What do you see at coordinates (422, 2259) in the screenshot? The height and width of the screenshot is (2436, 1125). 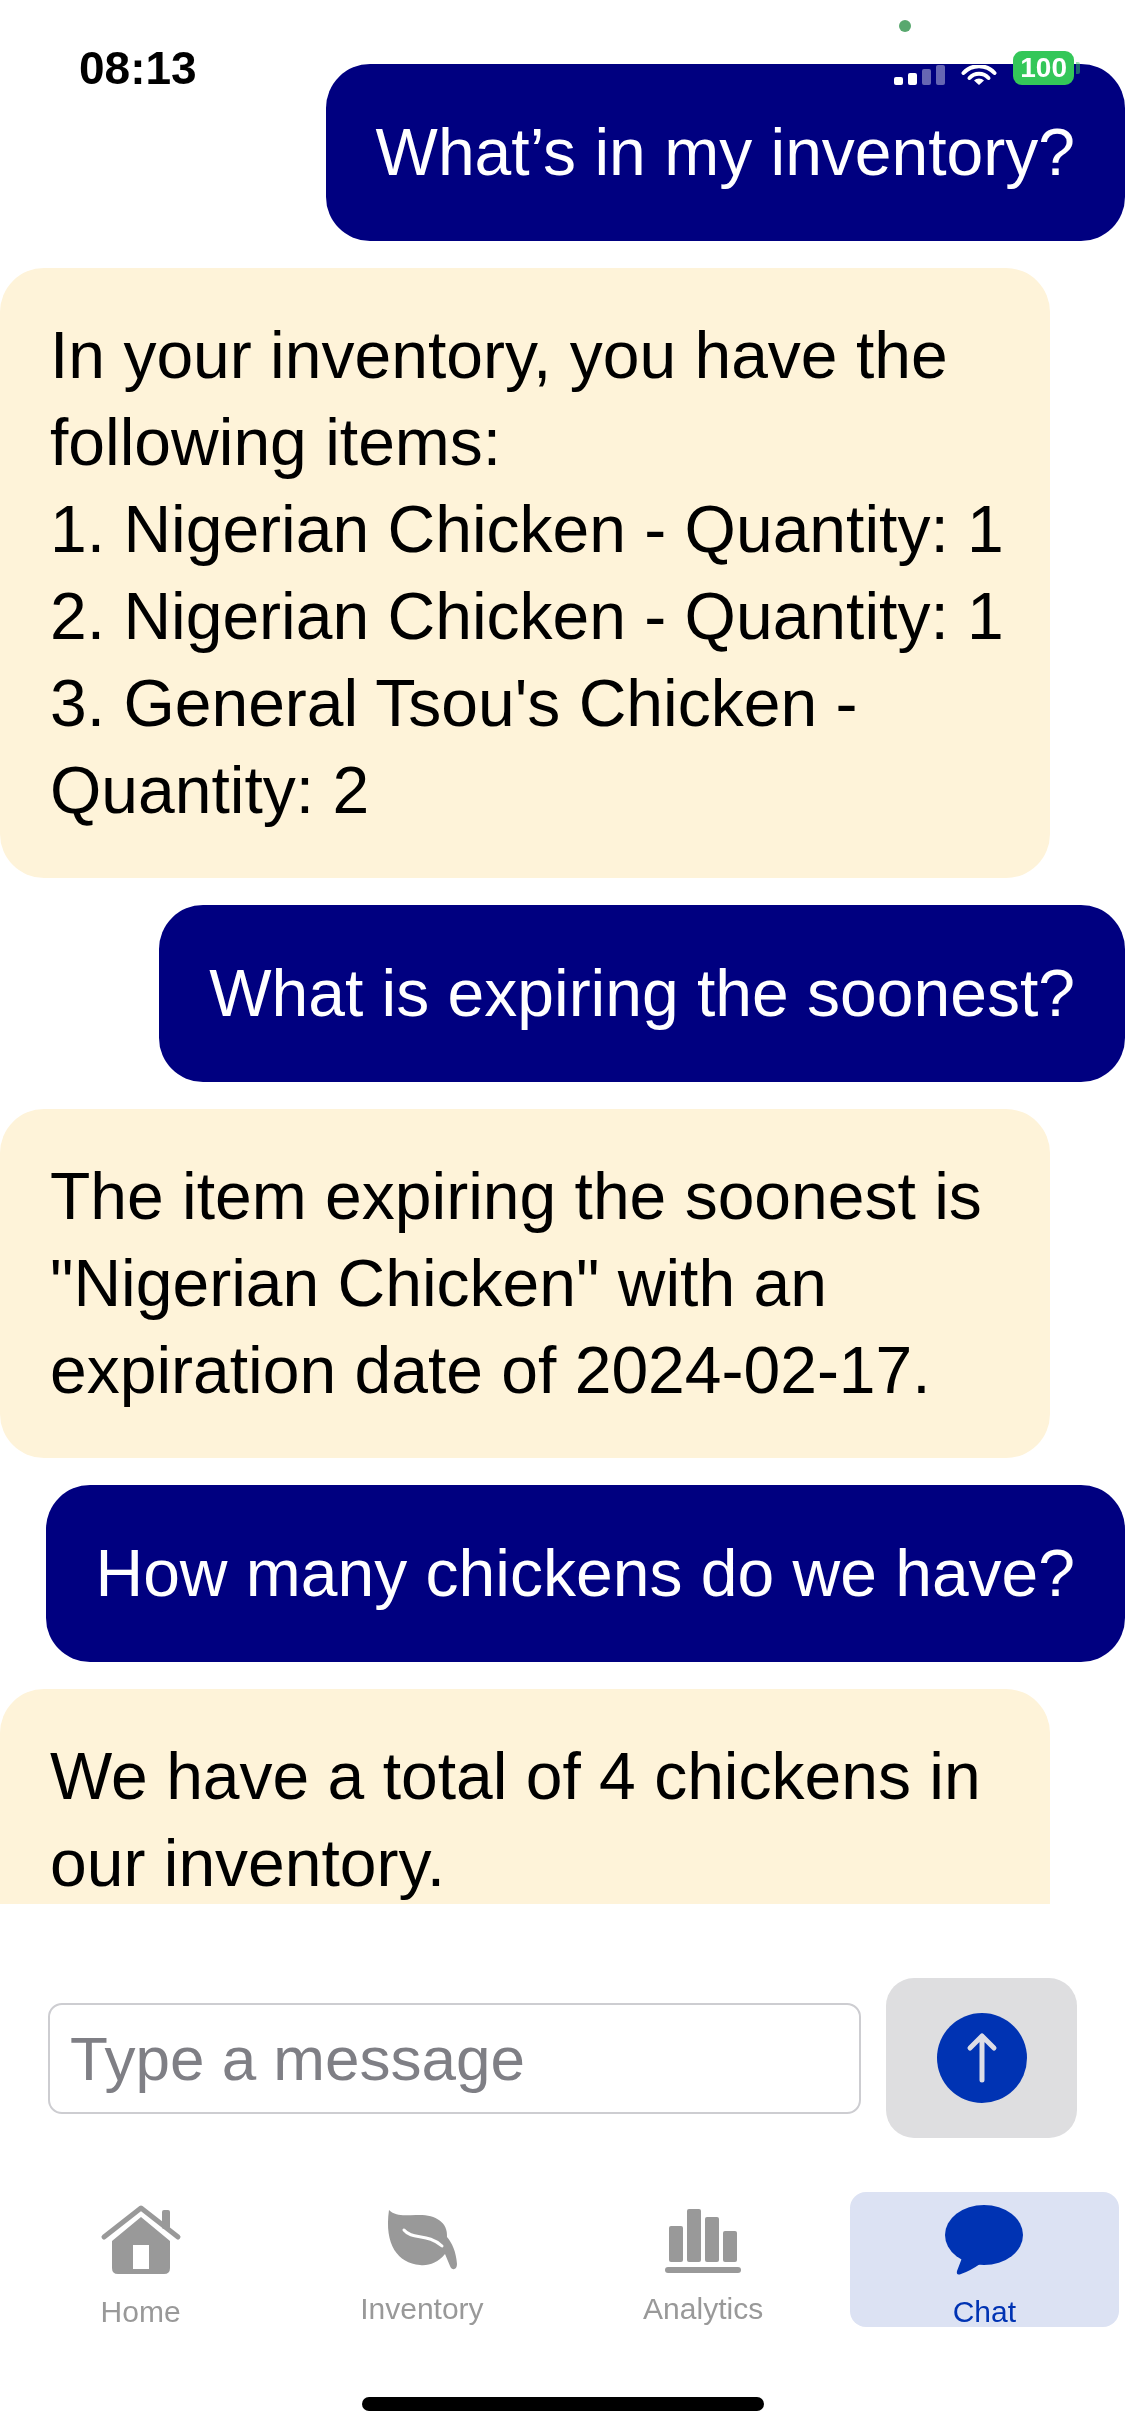 I see `tab-item: Inventory` at bounding box center [422, 2259].